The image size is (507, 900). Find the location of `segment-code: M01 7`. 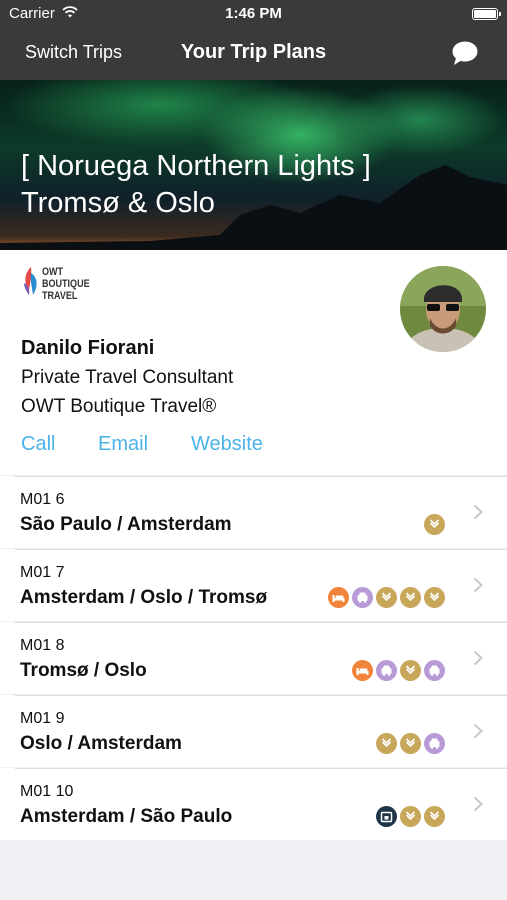

segment-code: M01 7 is located at coordinates (42, 572).